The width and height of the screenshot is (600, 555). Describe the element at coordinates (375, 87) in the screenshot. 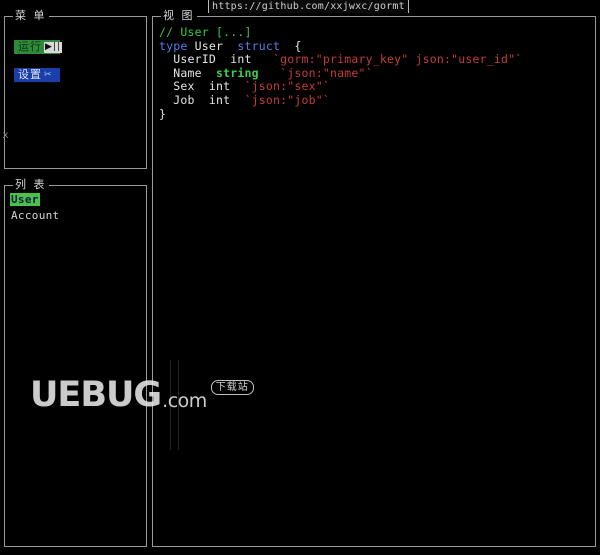

I see `code-line: Sex int `json:"sex"`` at that location.